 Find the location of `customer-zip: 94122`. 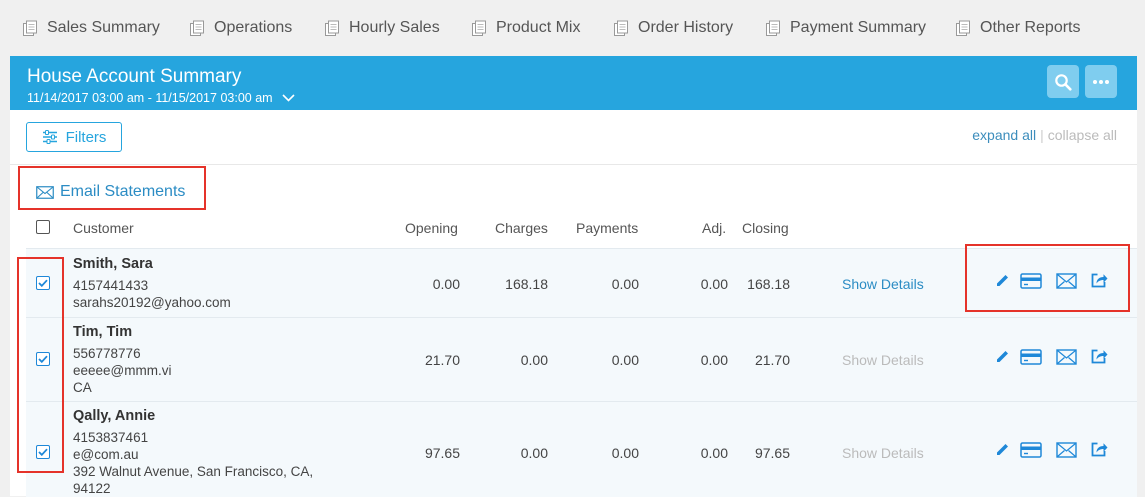

customer-zip: 94122 is located at coordinates (92, 488).